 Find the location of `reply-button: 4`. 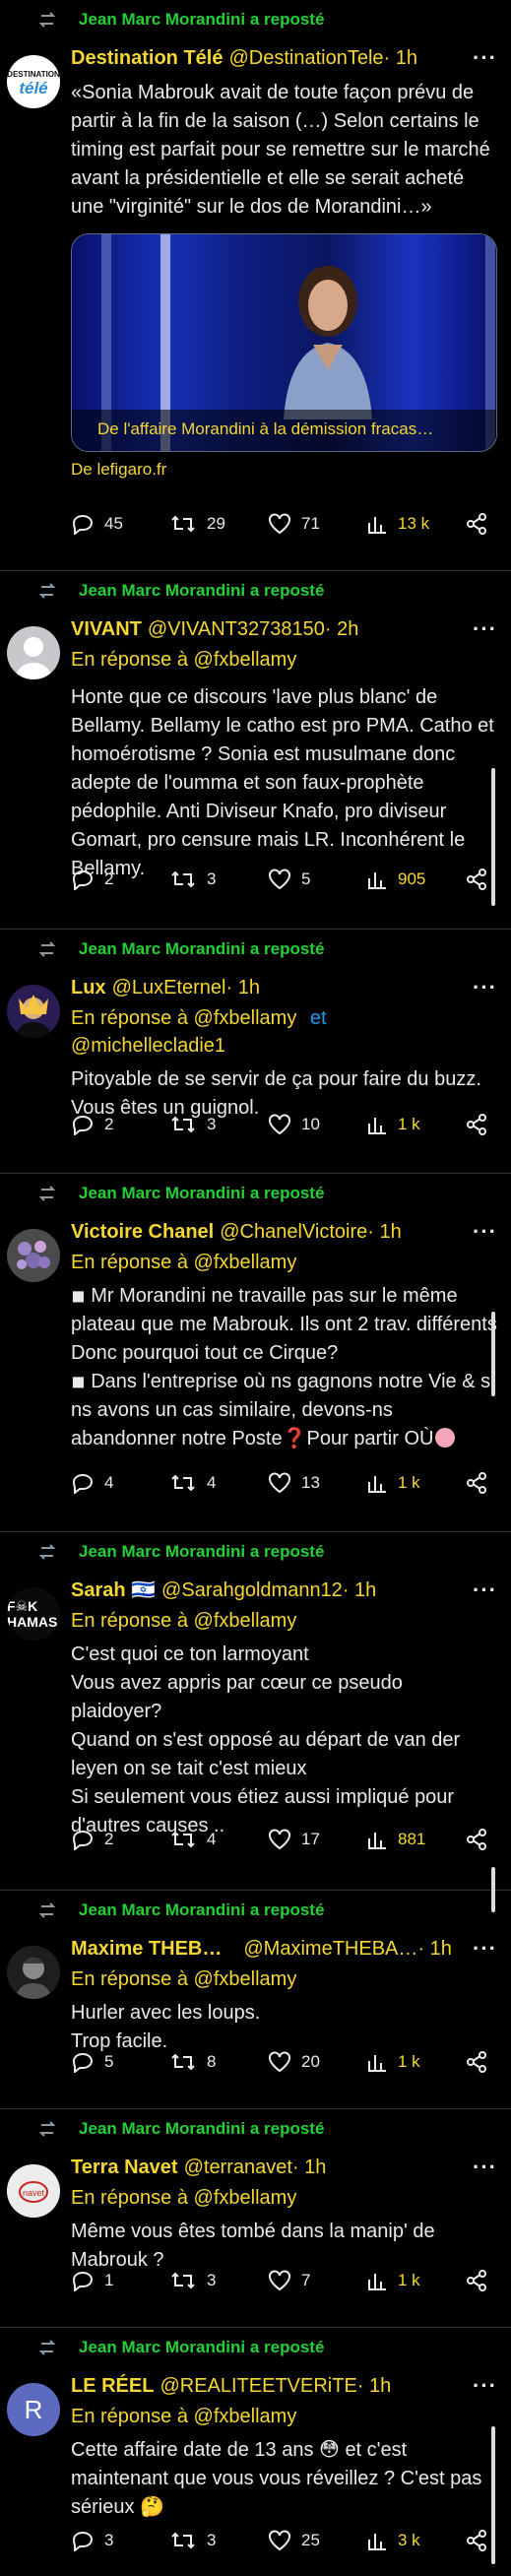

reply-button: 4 is located at coordinates (92, 1483).